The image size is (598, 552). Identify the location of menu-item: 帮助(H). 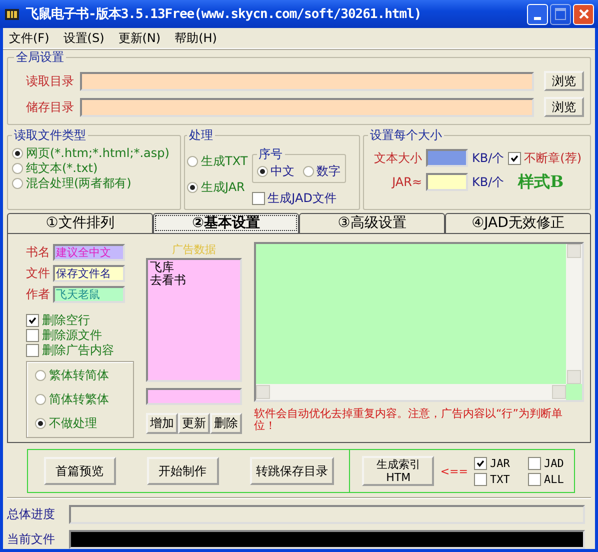
(195, 38).